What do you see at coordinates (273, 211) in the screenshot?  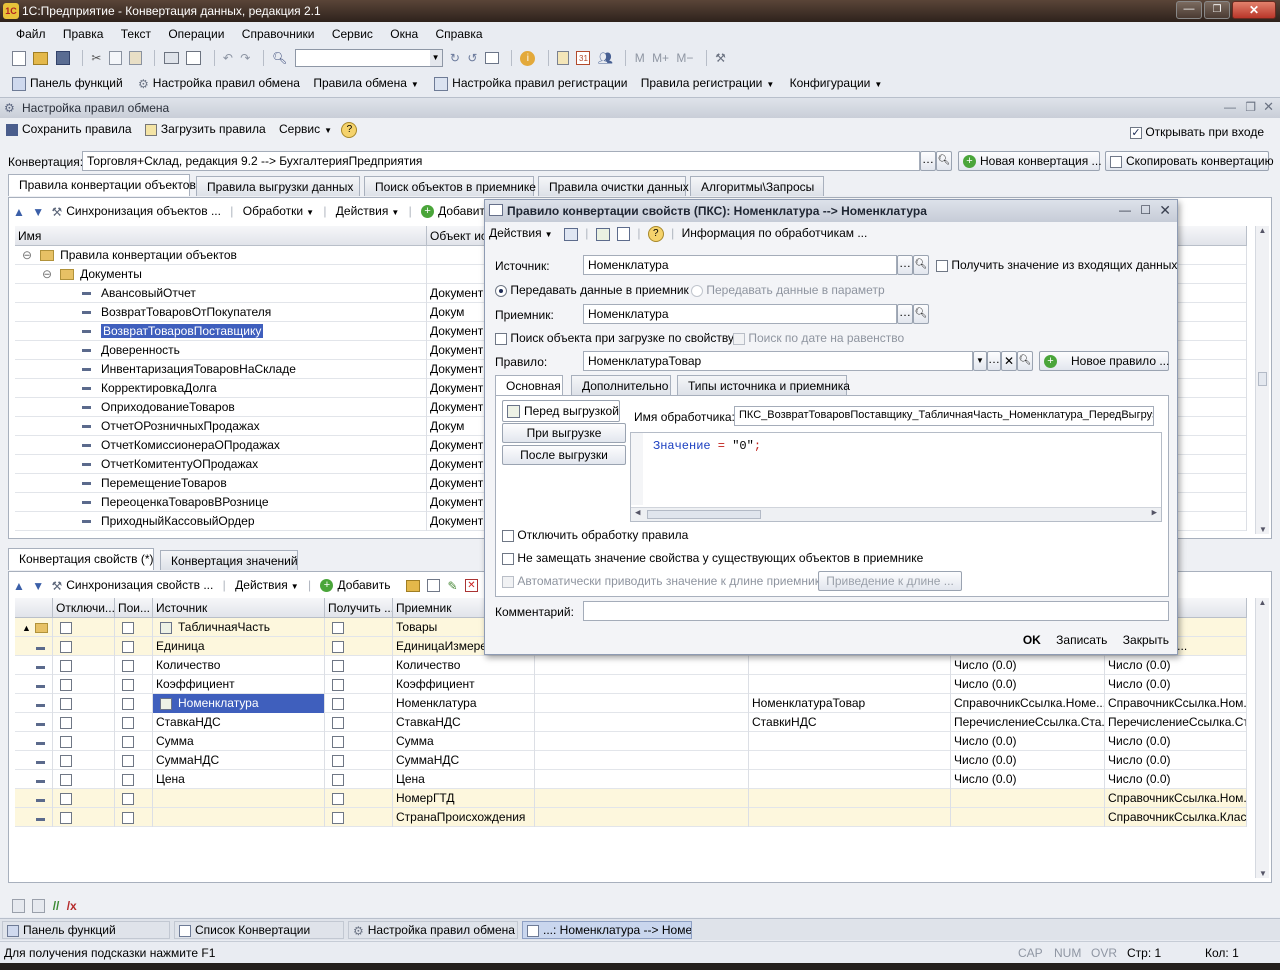 I see `tree-proc-menu: Обработки` at bounding box center [273, 211].